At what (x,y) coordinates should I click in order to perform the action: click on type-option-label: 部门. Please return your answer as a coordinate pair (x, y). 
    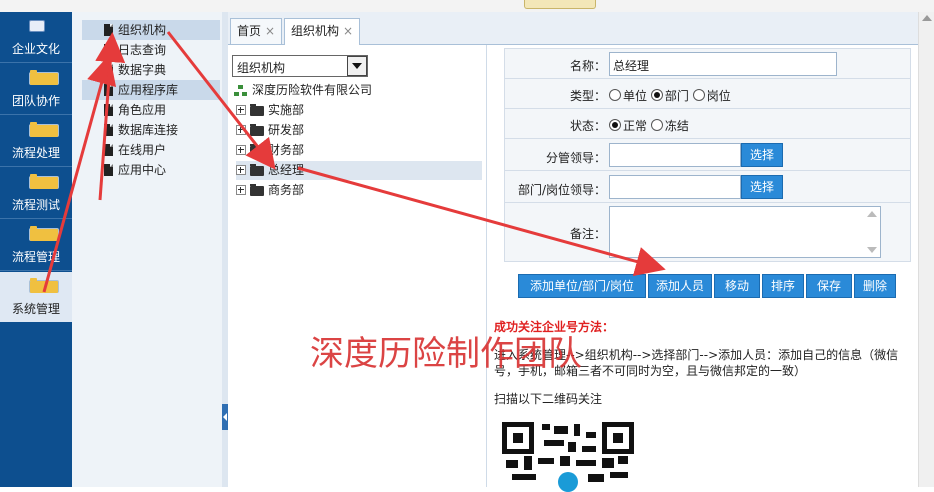
    Looking at the image, I should click on (676, 96).